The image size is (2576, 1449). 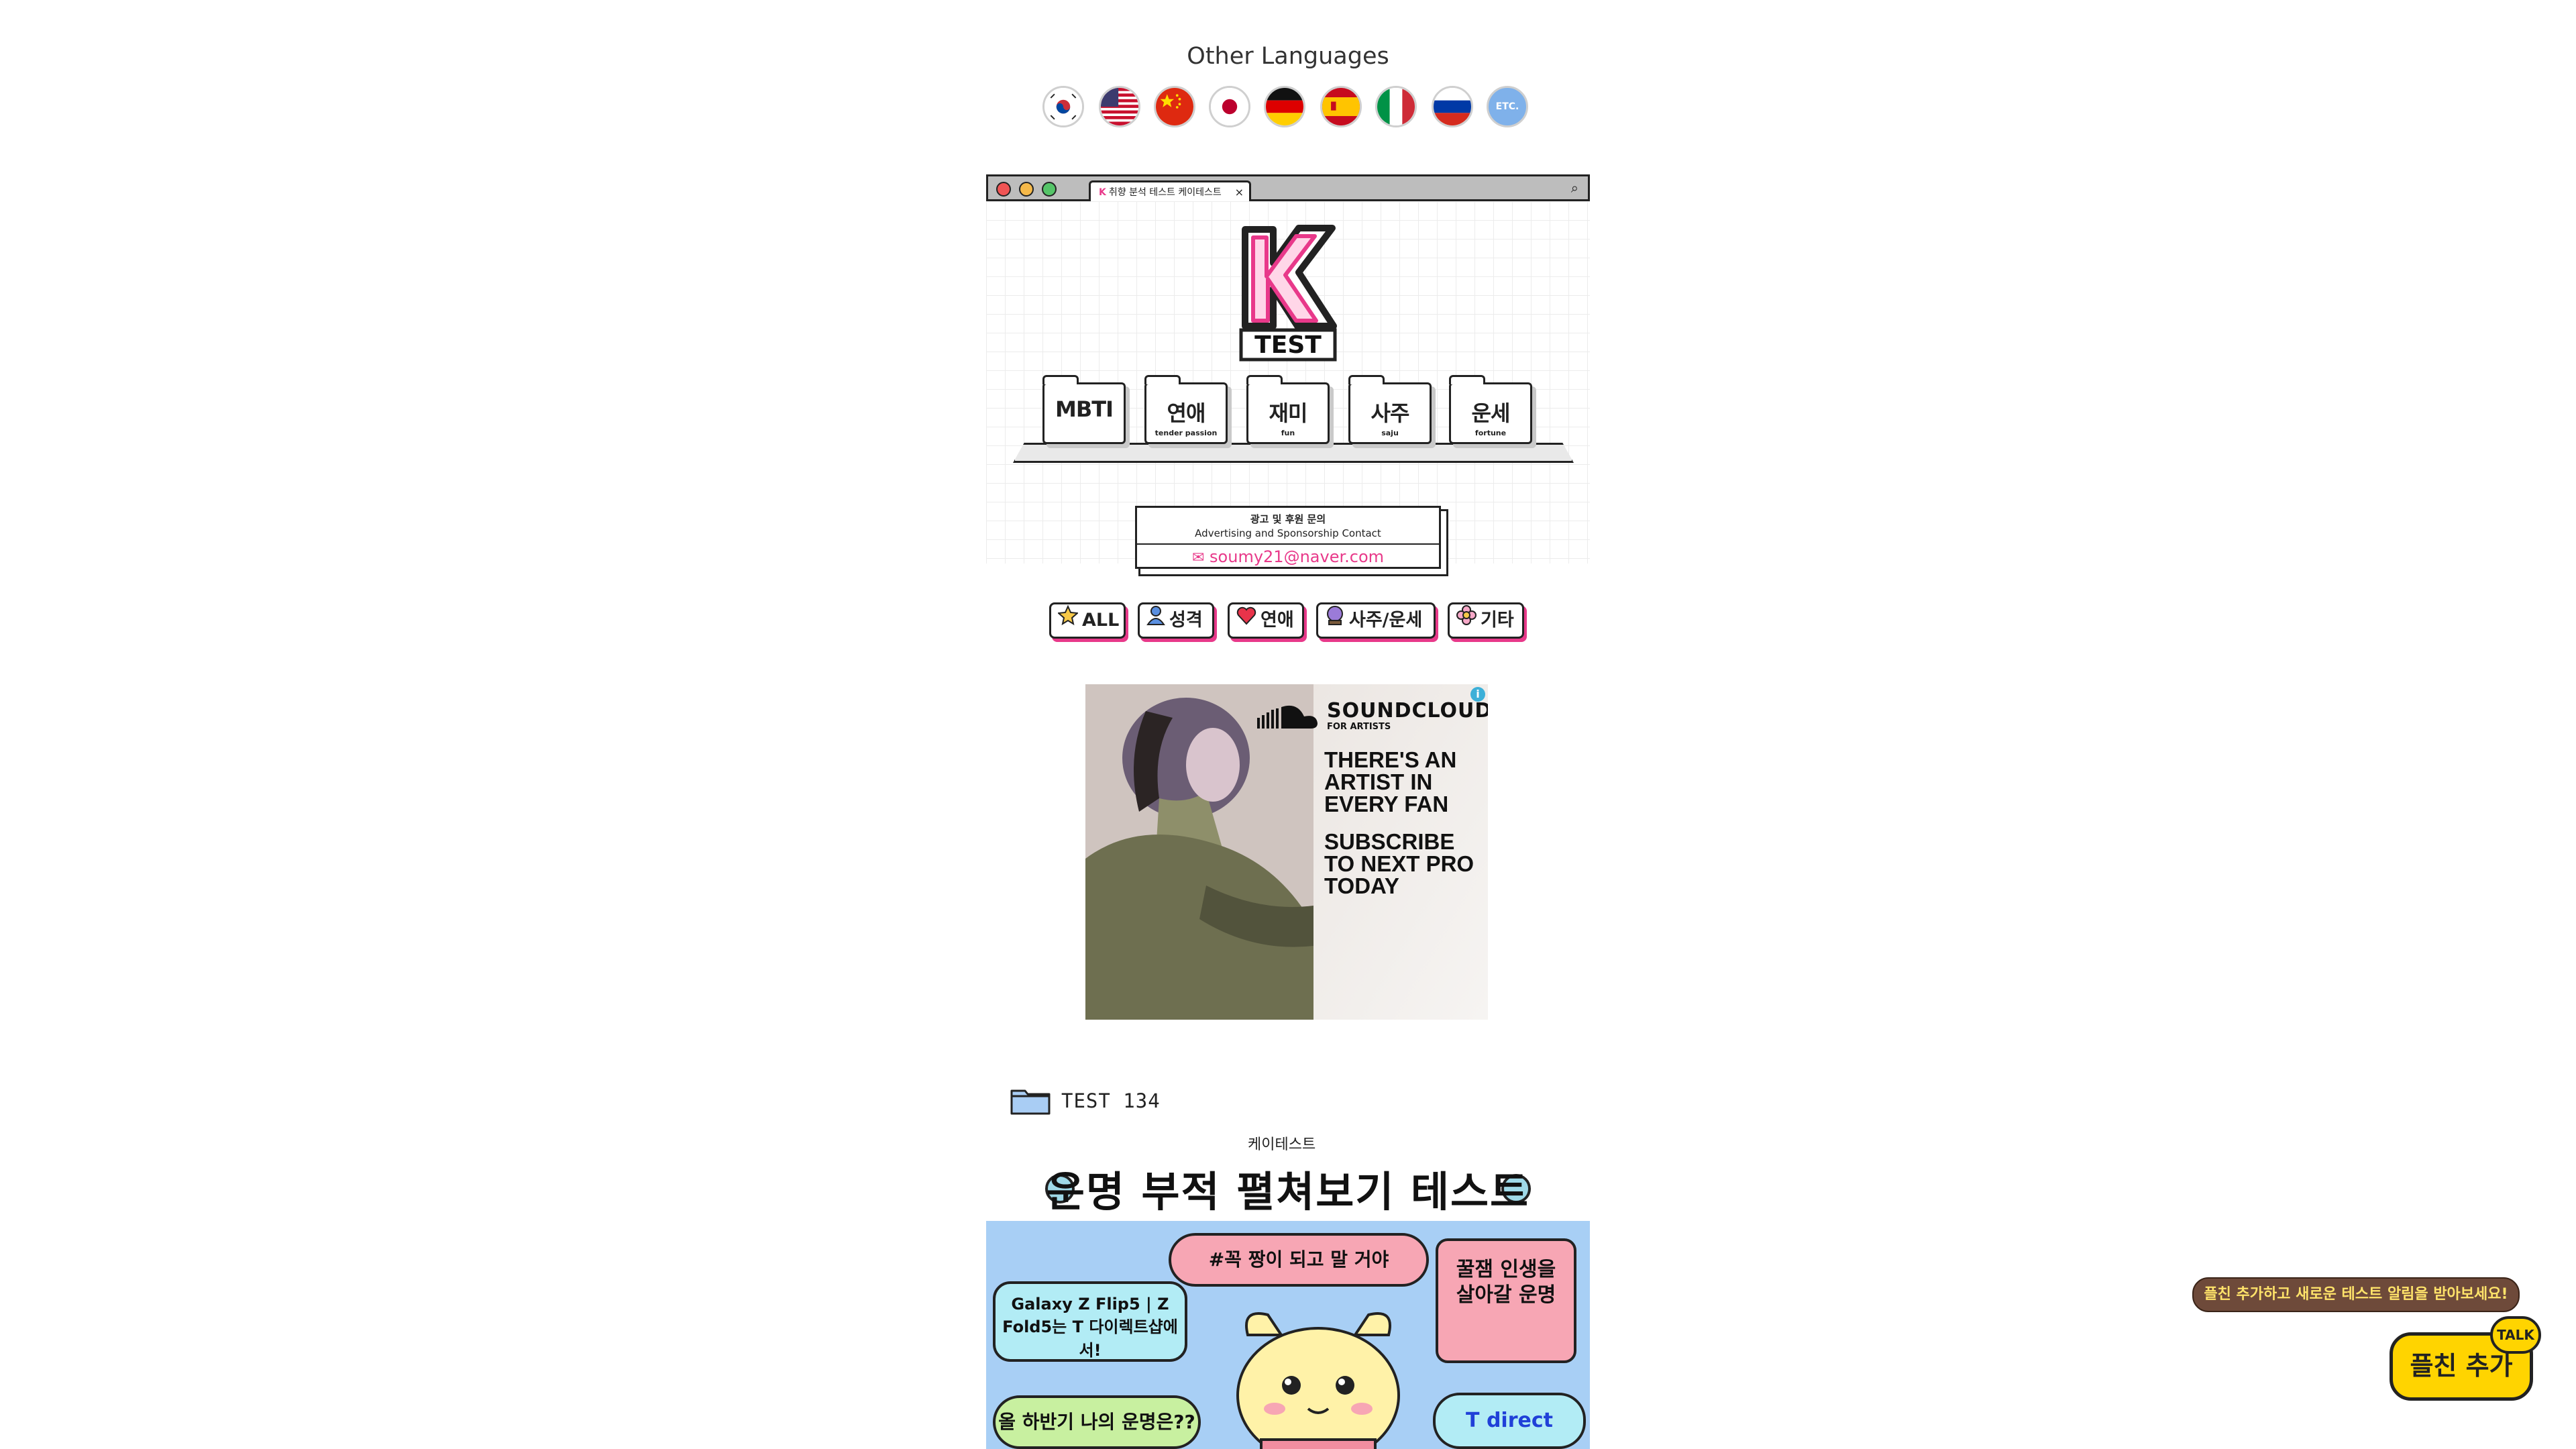 What do you see at coordinates (1101, 620) in the screenshot?
I see `category-label: ALL` at bounding box center [1101, 620].